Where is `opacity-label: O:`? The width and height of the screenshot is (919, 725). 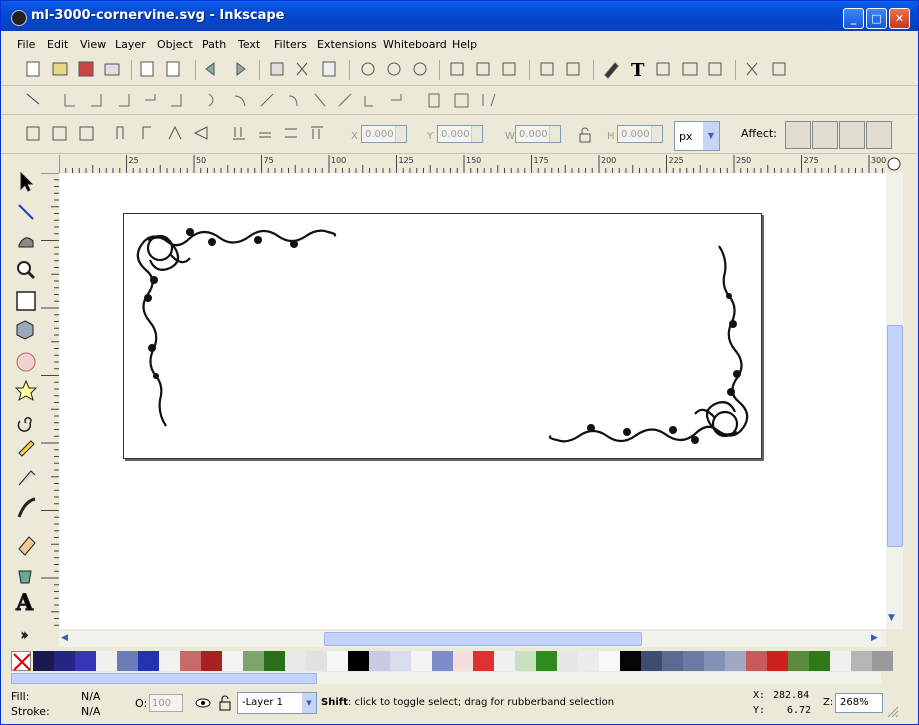 opacity-label: O: is located at coordinates (141, 703).